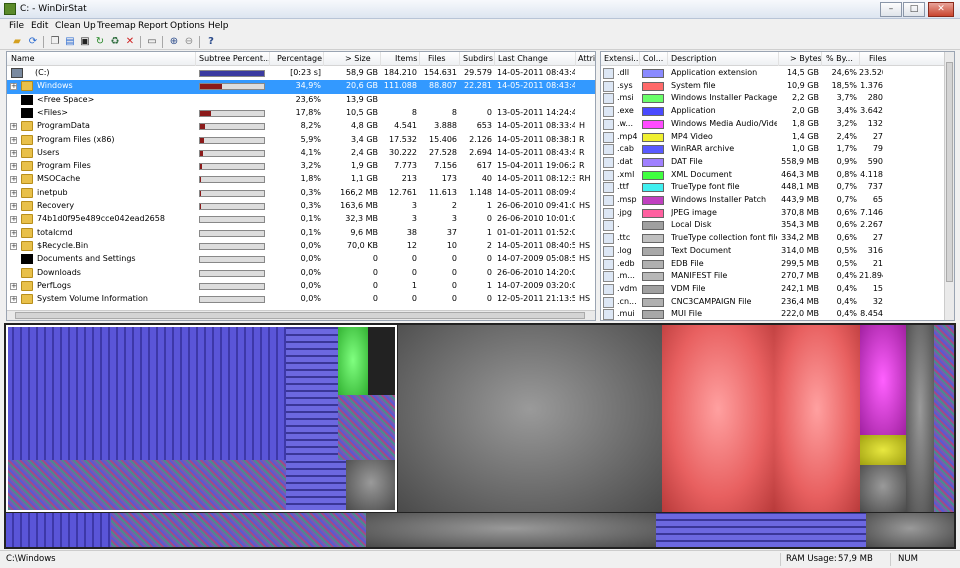  I want to click on new-folder-icon: ▭, so click(152, 41).